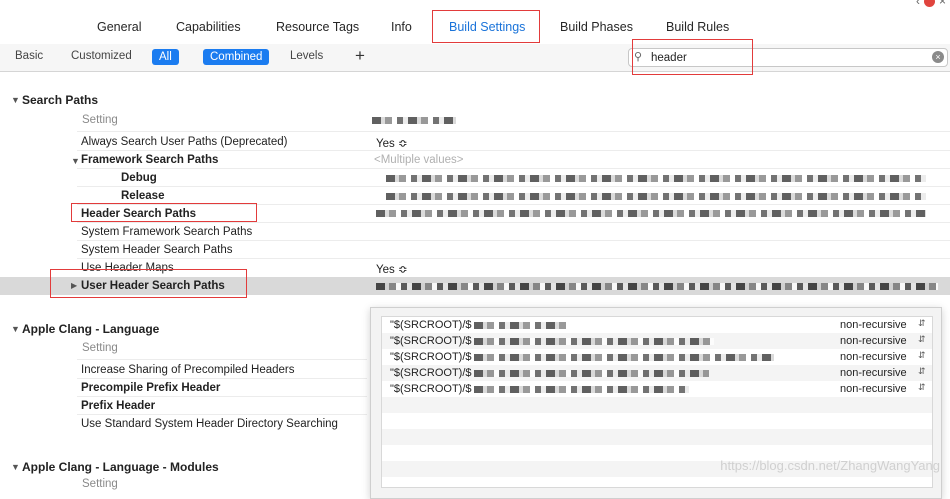  What do you see at coordinates (184, 142) in the screenshot?
I see `setting-always-search-user-paths: Always Search User Paths (Deprecated)` at bounding box center [184, 142].